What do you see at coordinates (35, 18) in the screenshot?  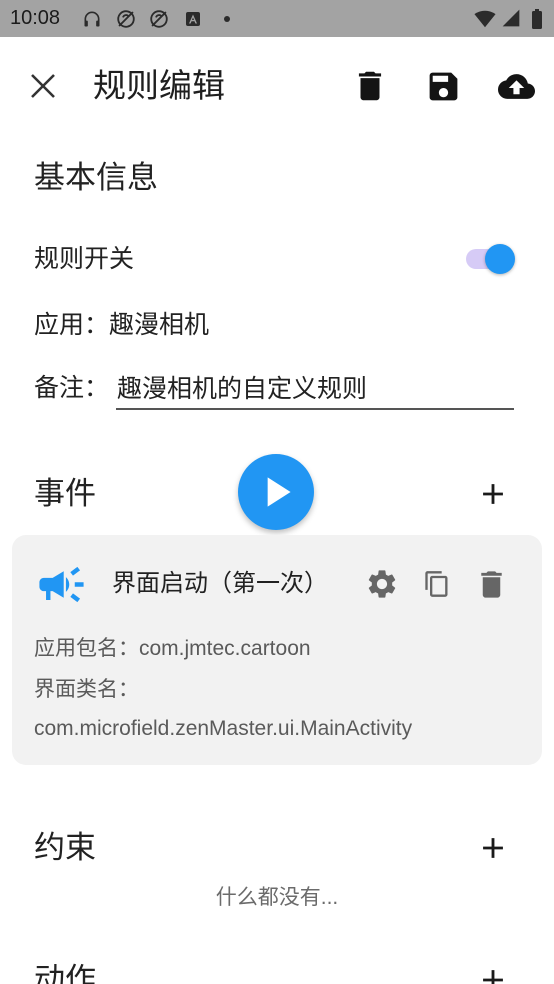 I see `status-time: 10:08` at bounding box center [35, 18].